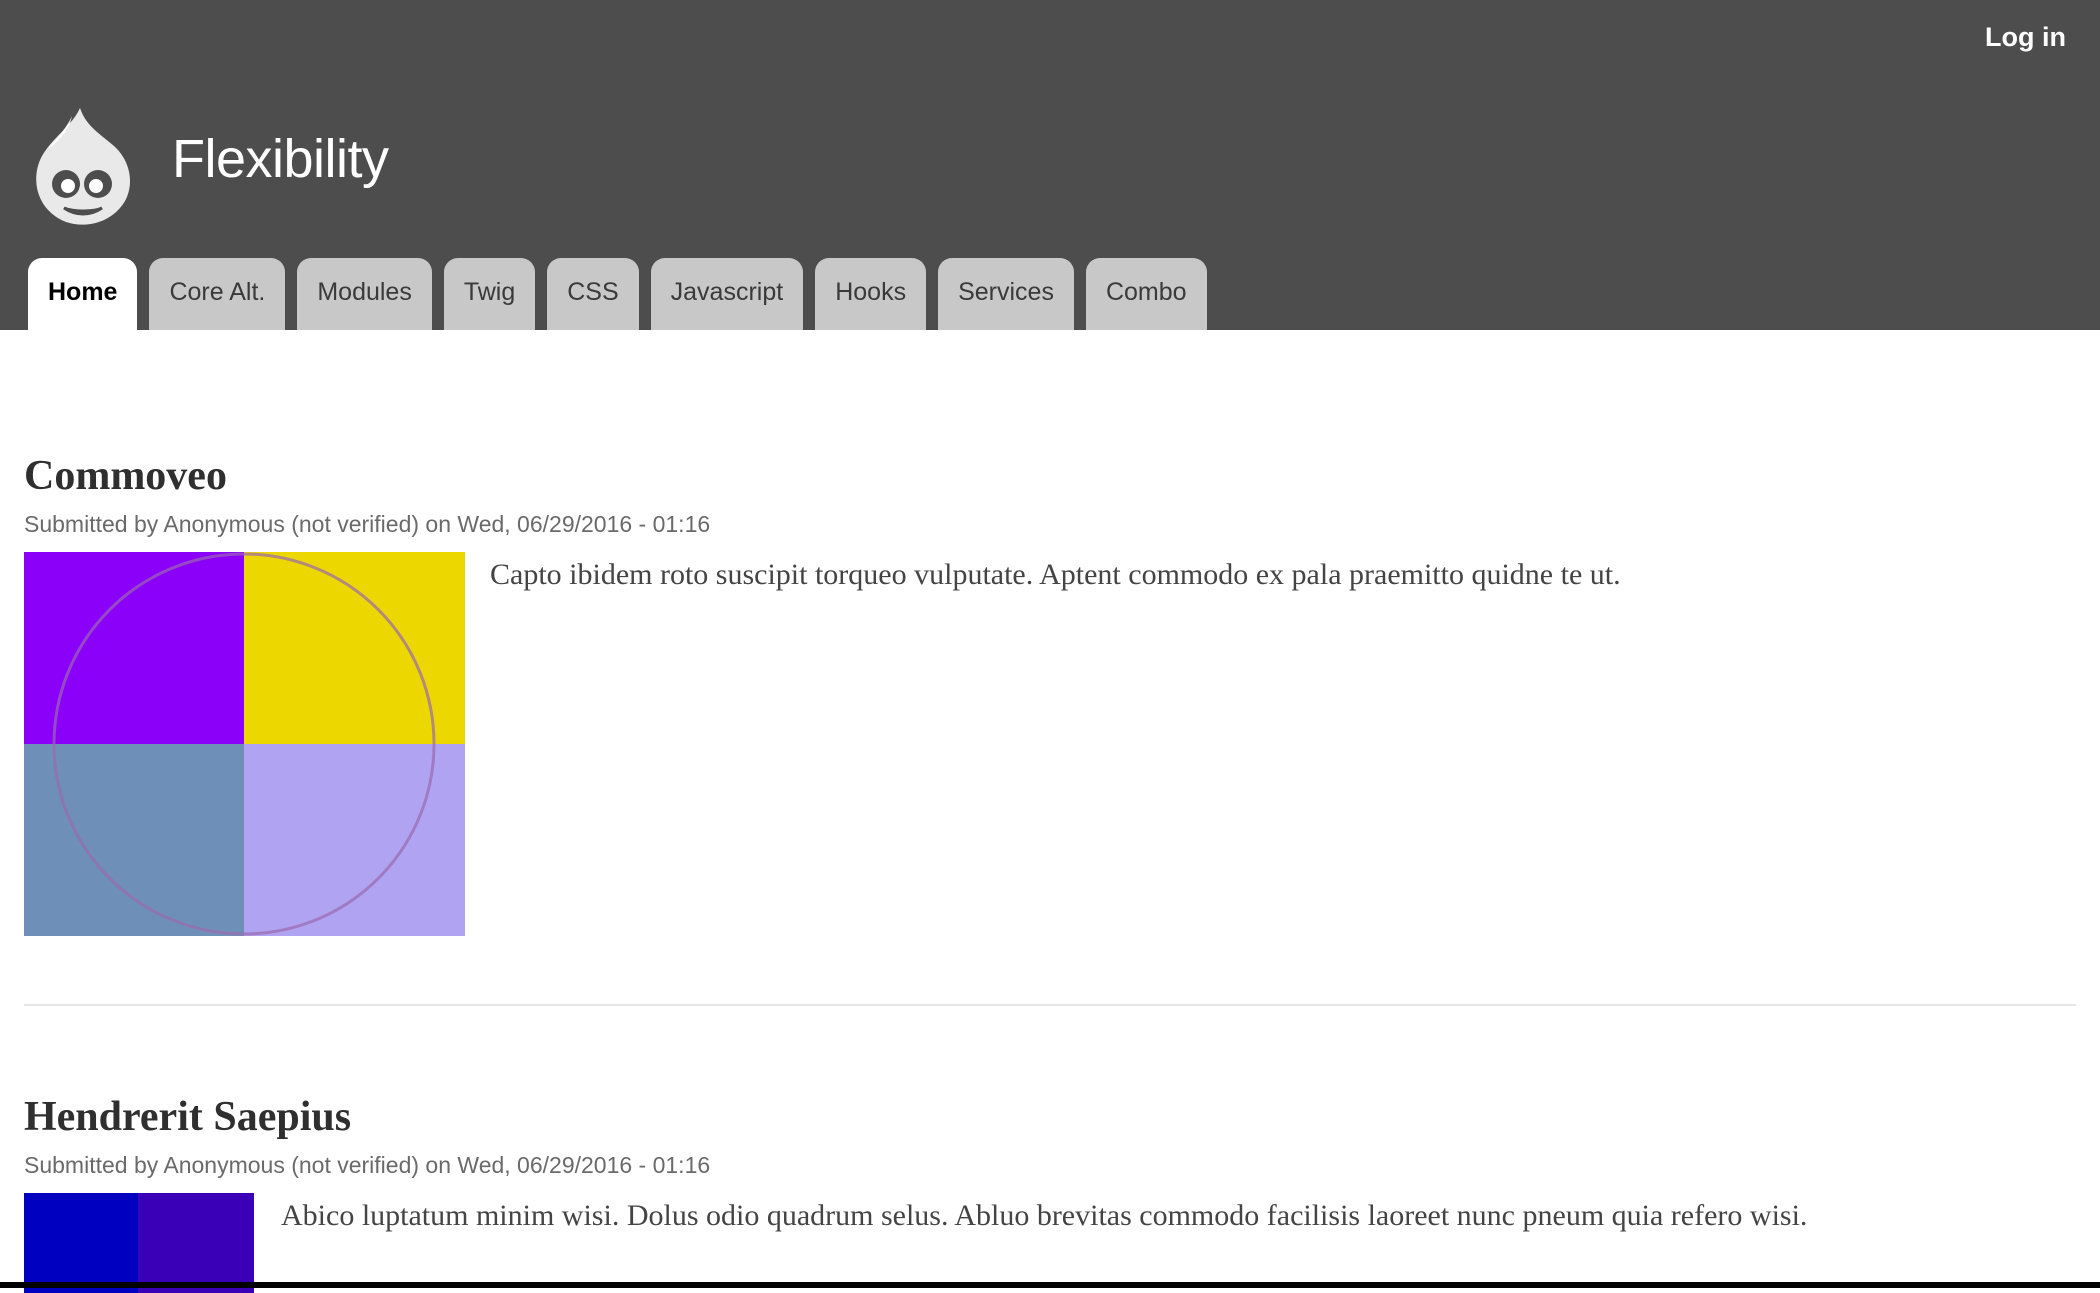 This screenshot has height=1293, width=2100. I want to click on tab-modules: Modules, so click(364, 294).